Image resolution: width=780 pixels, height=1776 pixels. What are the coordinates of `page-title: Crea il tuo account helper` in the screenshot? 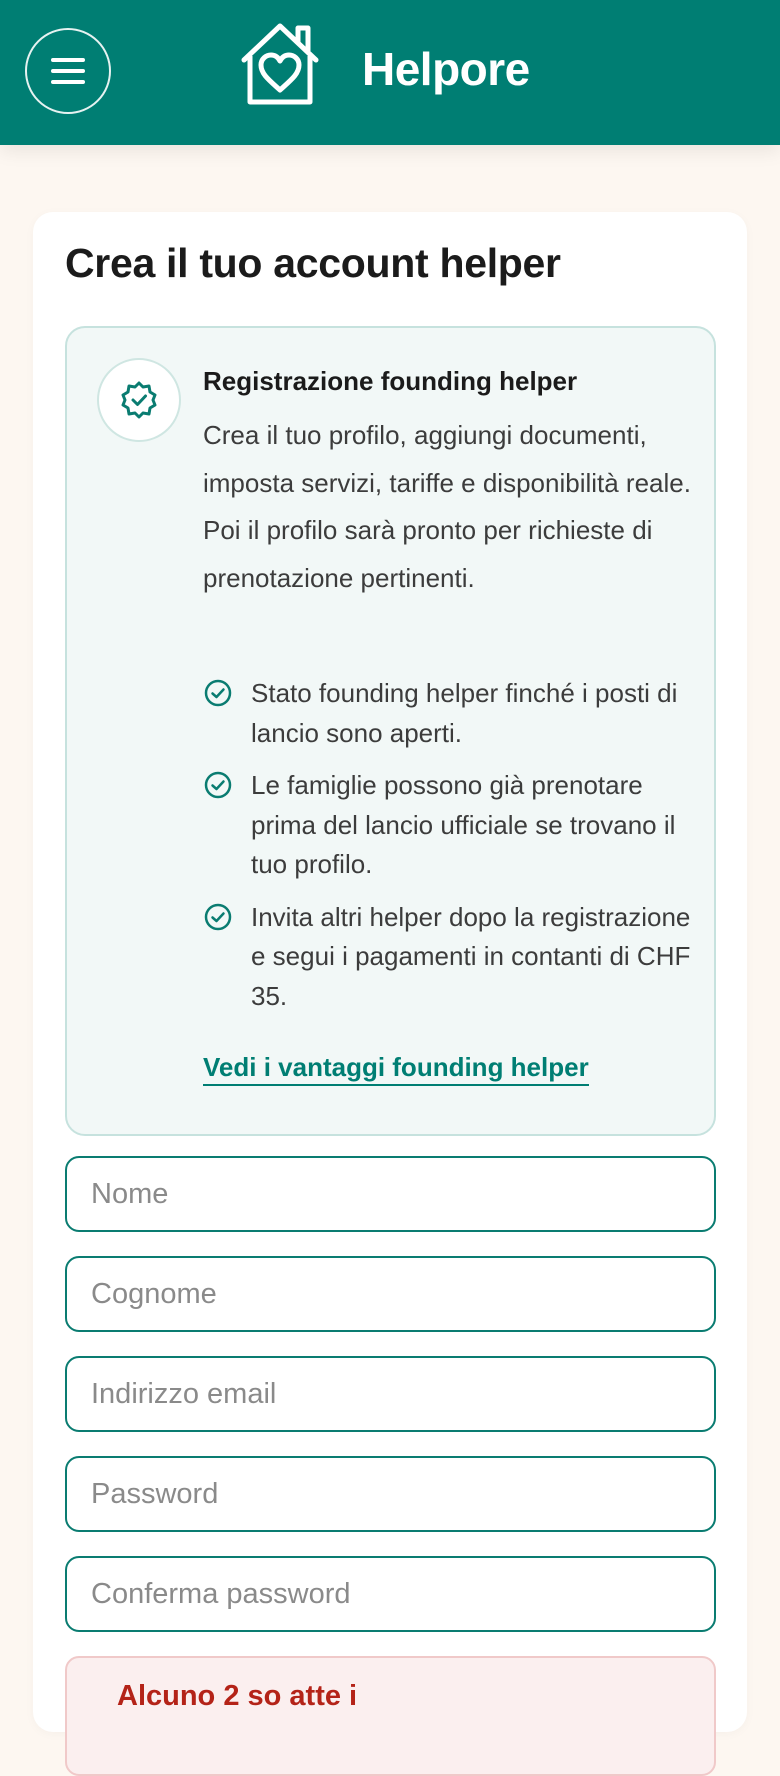 It's located at (313, 263).